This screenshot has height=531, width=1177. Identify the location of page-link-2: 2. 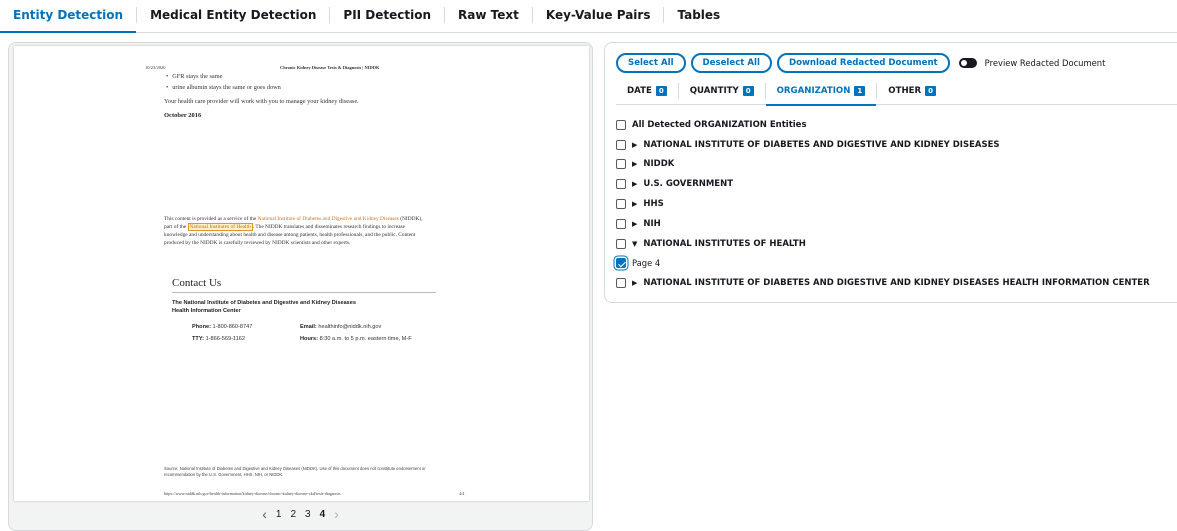
(293, 514).